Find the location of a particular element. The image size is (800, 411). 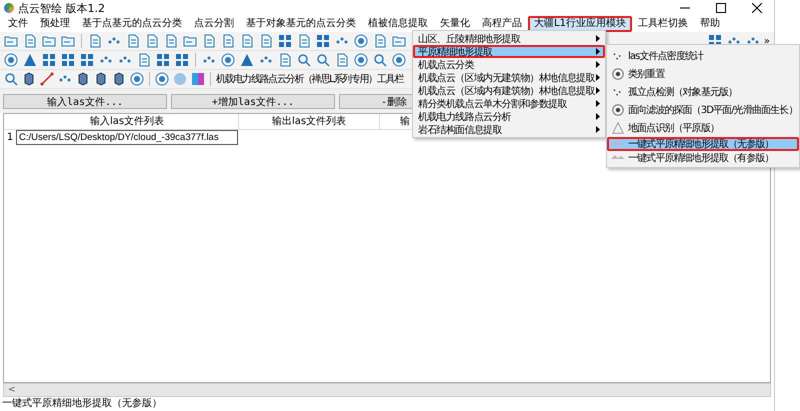

menu-entry: 面向滤波的探面（3D平面/光滑曲面生长） is located at coordinates (703, 110).